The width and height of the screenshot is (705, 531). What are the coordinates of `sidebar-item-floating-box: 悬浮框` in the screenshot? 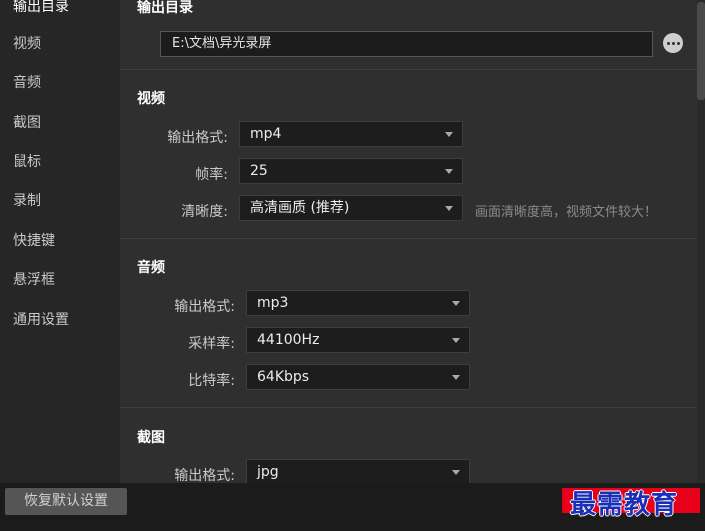 It's located at (60, 280).